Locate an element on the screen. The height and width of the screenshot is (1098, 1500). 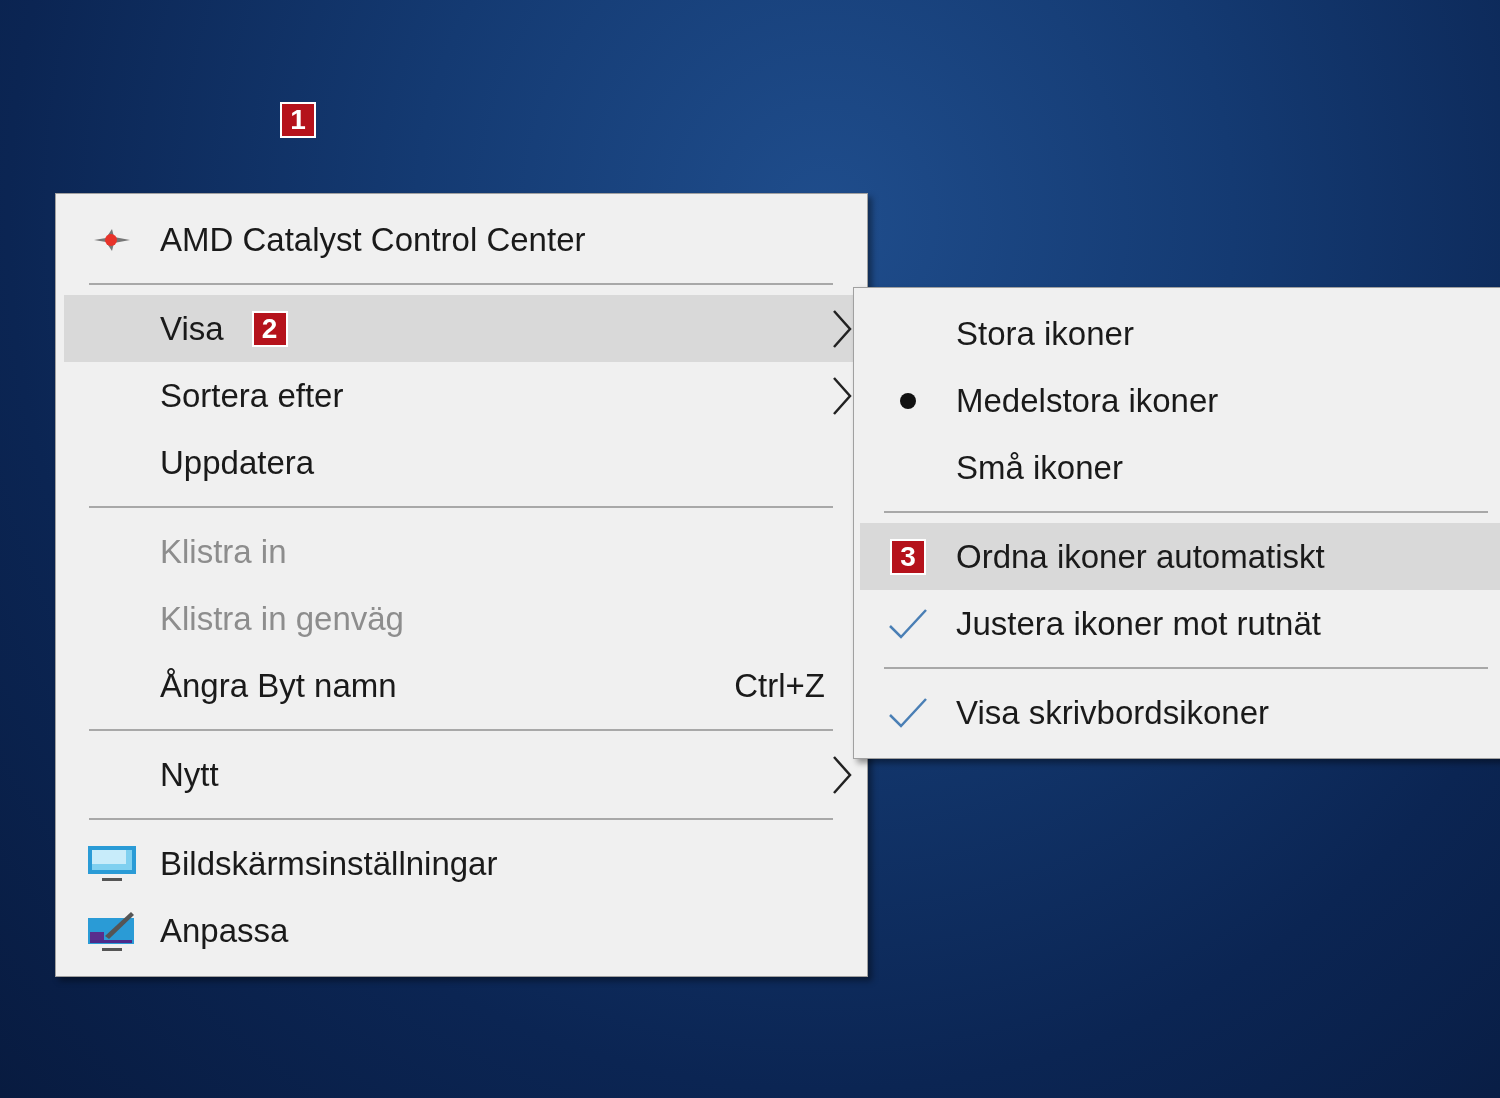
monitor-brush-icon is located at coordinates (112, 930).